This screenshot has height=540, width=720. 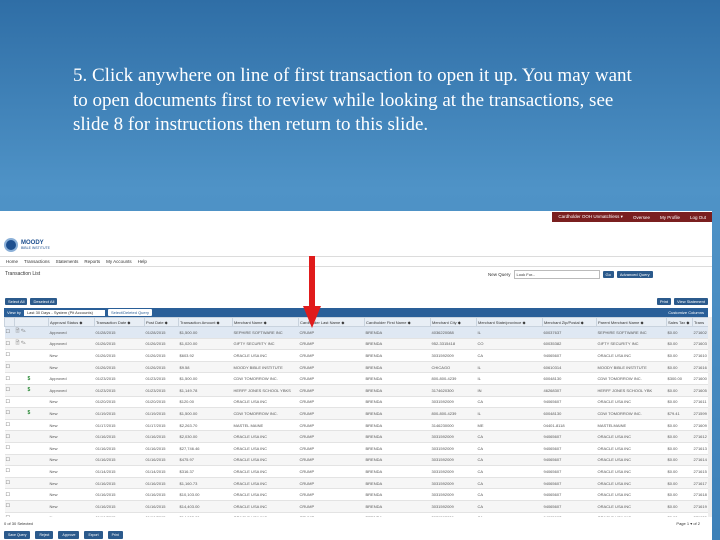 I want to click on cell-last: CRUMP, so click(x=331, y=460).